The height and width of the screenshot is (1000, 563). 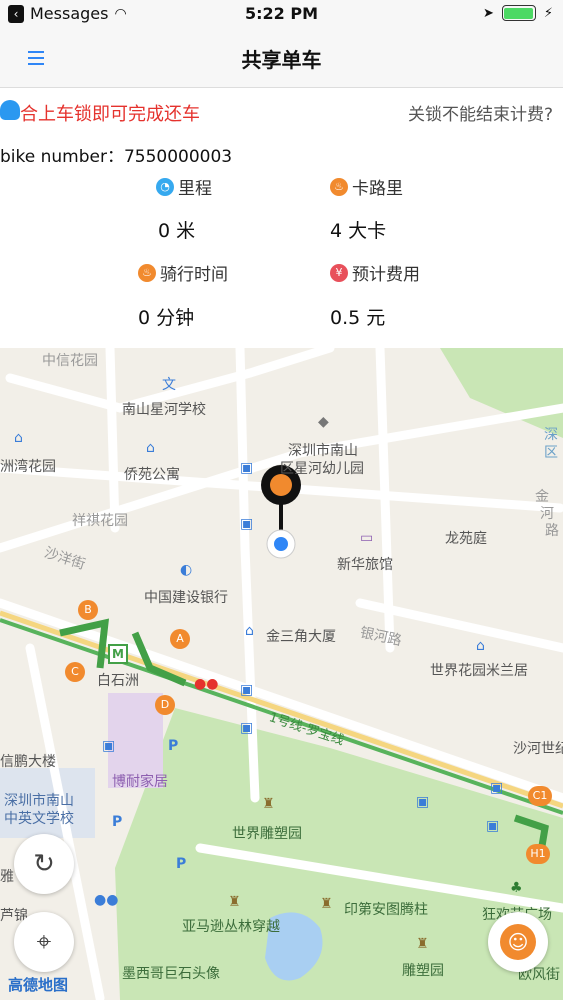 What do you see at coordinates (166, 318) in the screenshot?
I see `stat-time-value: 0 分钟` at bounding box center [166, 318].